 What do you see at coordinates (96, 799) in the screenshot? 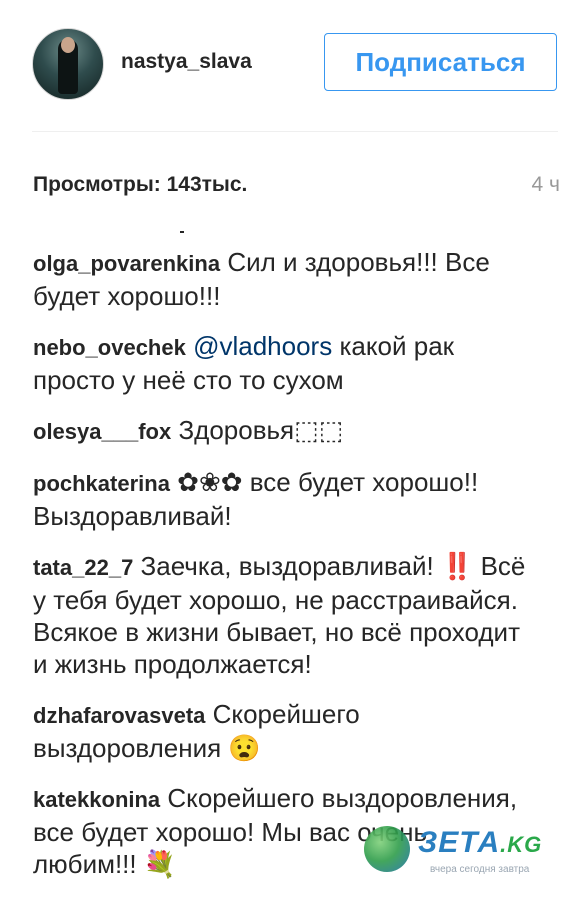
I see `comment-username: katekkonina` at bounding box center [96, 799].